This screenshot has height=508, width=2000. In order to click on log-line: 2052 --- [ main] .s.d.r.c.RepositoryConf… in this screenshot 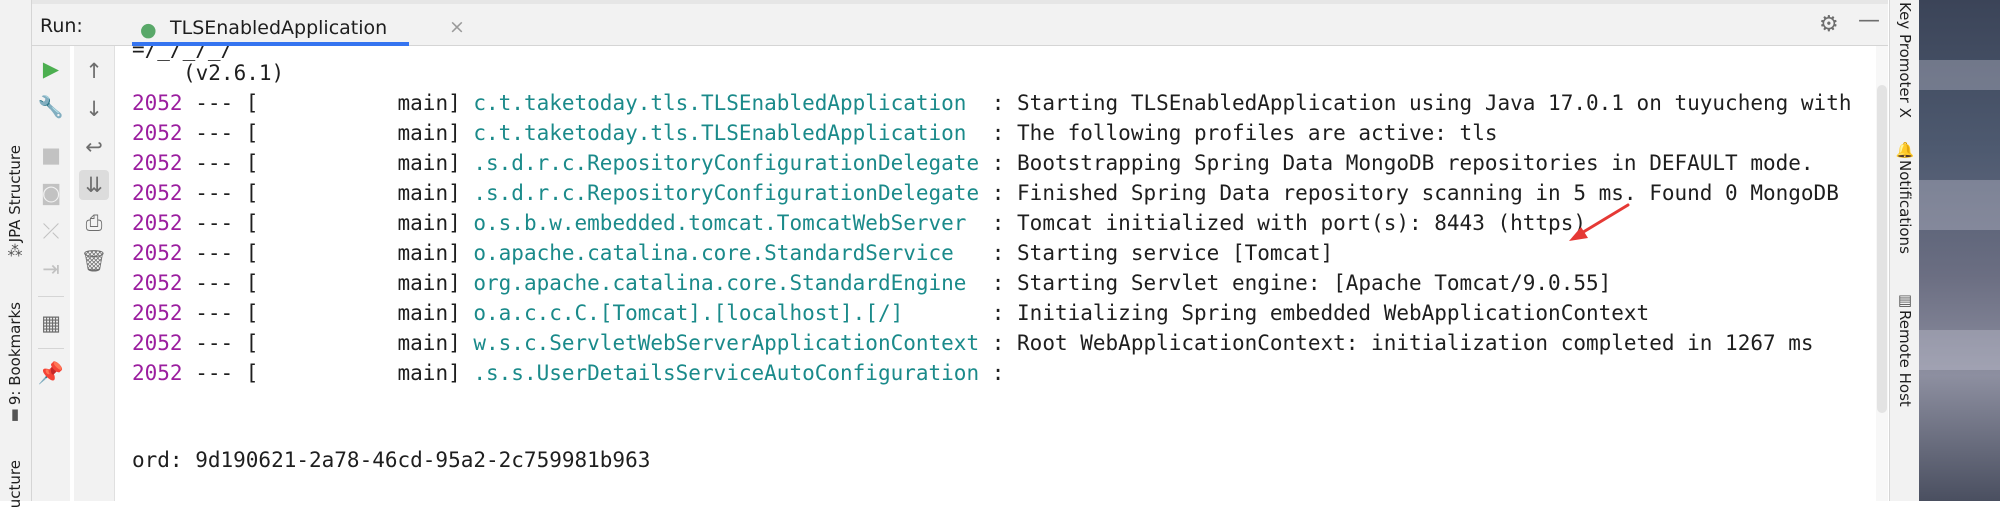, I will do `click(973, 163)`.